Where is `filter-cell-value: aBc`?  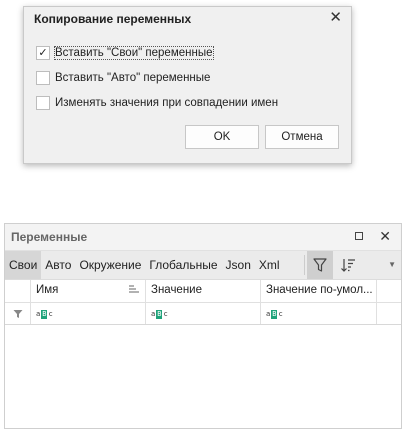
filter-cell-value: aBc is located at coordinates (203, 314).